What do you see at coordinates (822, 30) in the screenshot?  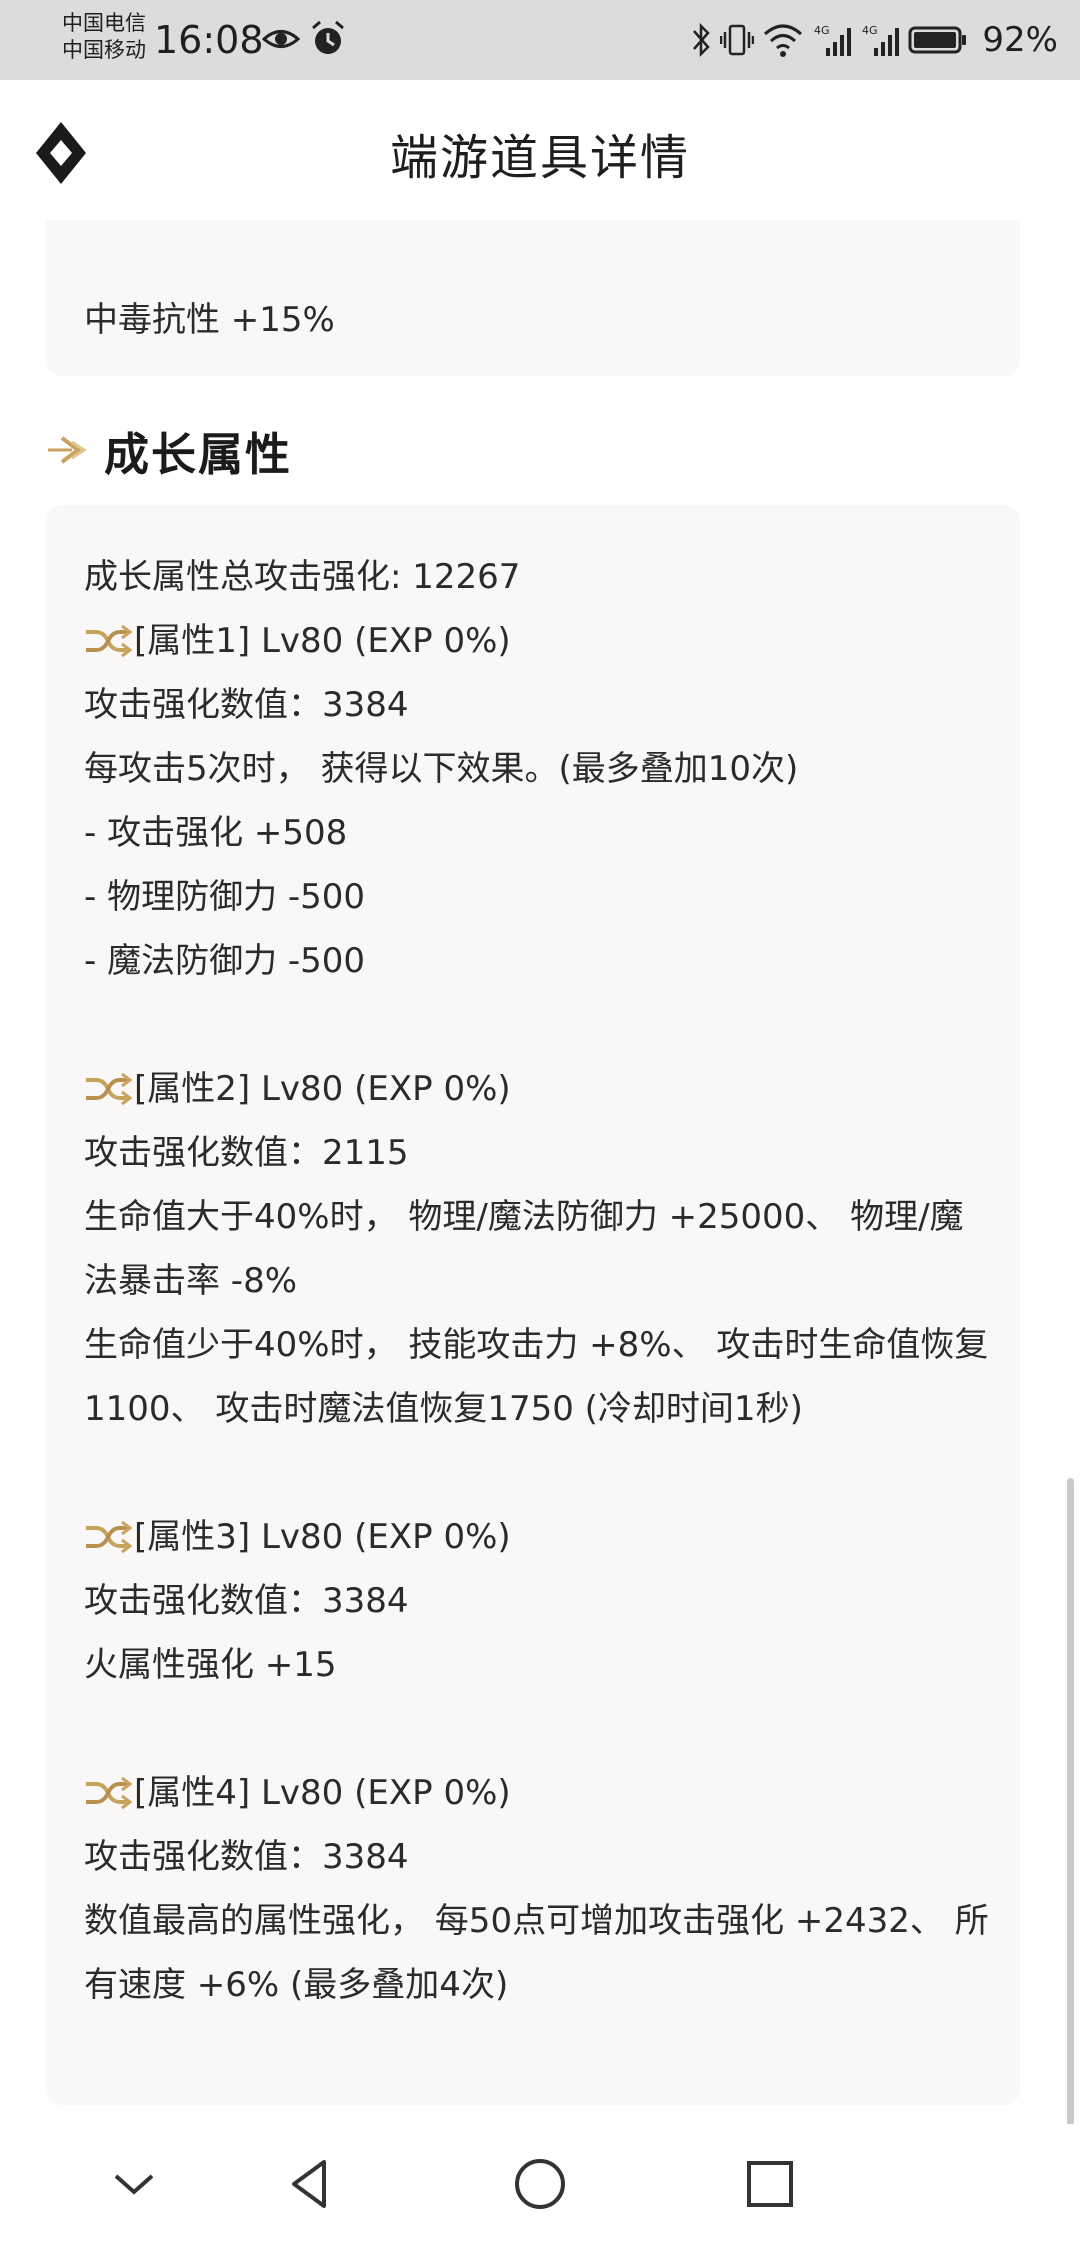 I see `signal-1-label: 4G` at bounding box center [822, 30].